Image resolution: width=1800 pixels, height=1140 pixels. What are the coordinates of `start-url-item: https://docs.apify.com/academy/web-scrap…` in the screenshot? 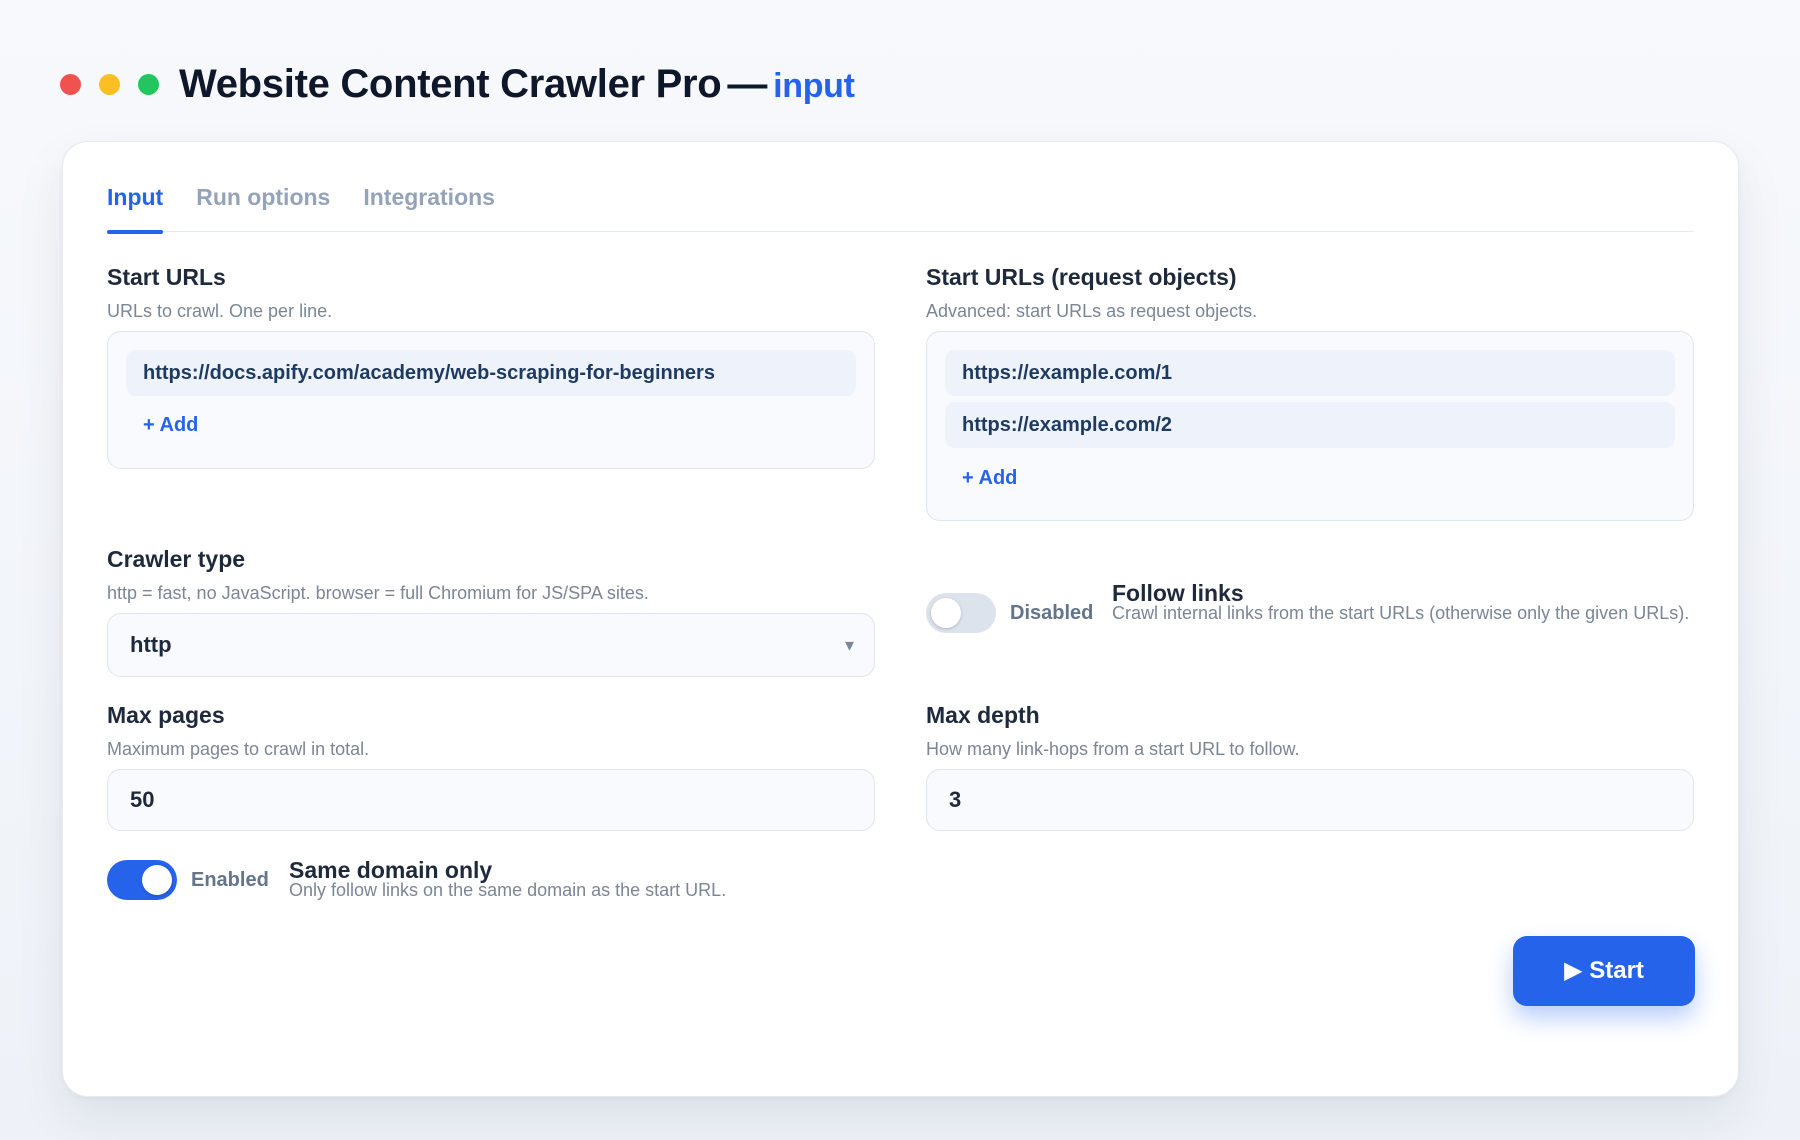 It's located at (491, 373).